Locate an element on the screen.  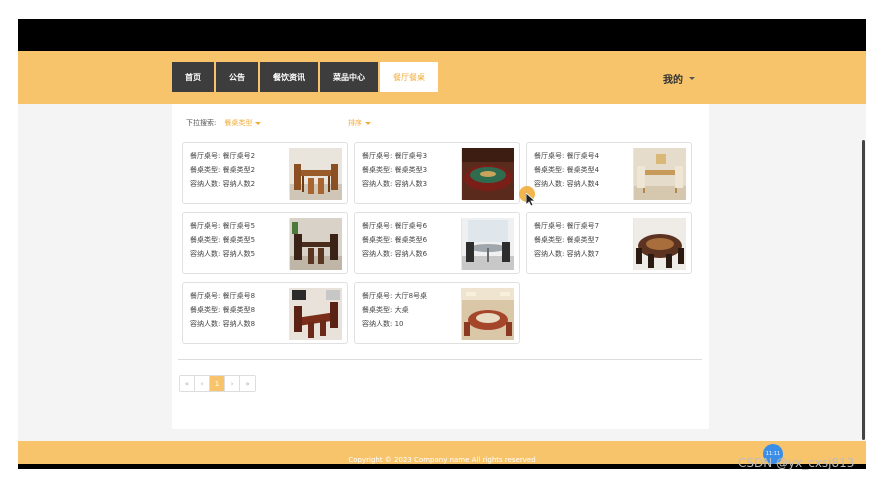
nav-dishes: 菜品中心 is located at coordinates (349, 77).